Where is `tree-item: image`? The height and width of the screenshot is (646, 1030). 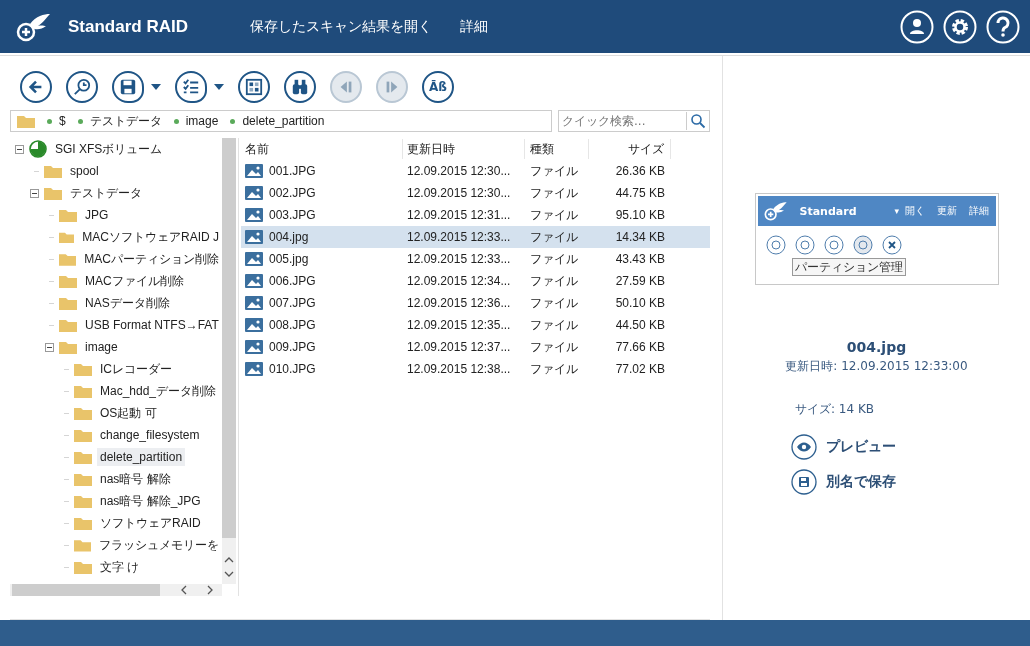
tree-item: image is located at coordinates (101, 347).